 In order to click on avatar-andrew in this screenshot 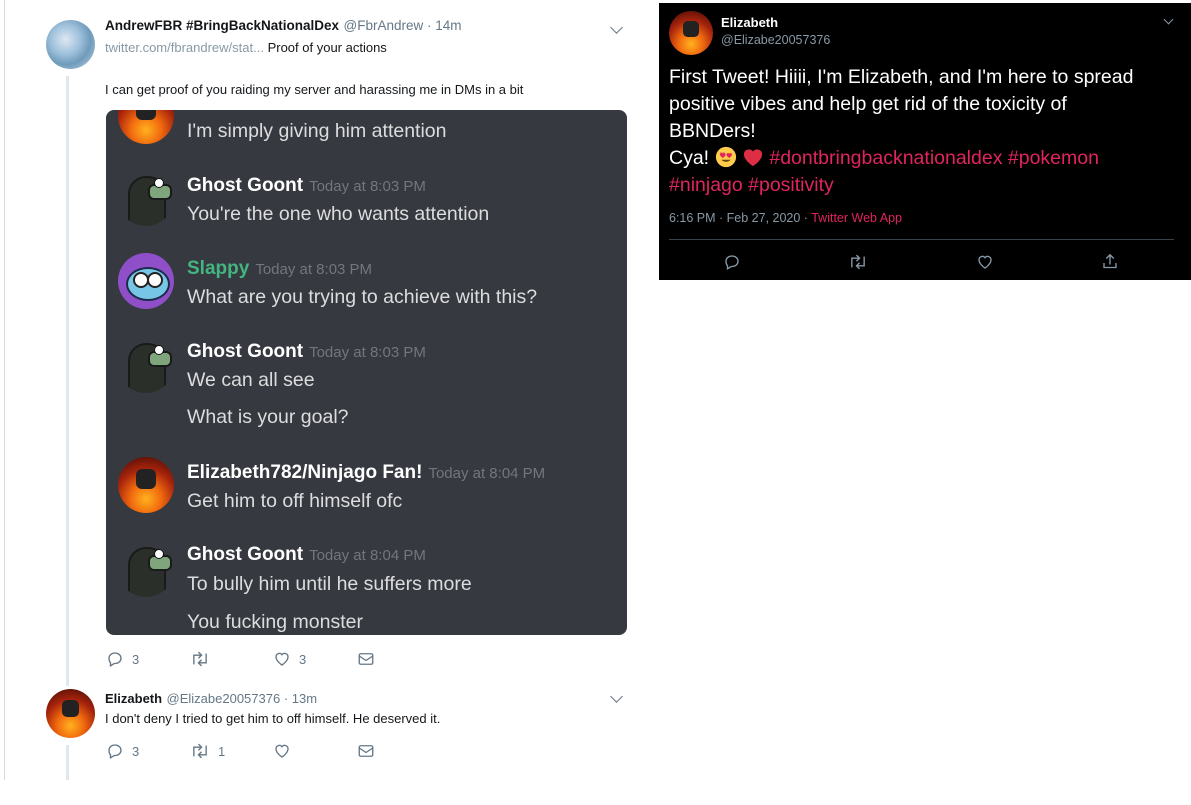, I will do `click(70, 44)`.